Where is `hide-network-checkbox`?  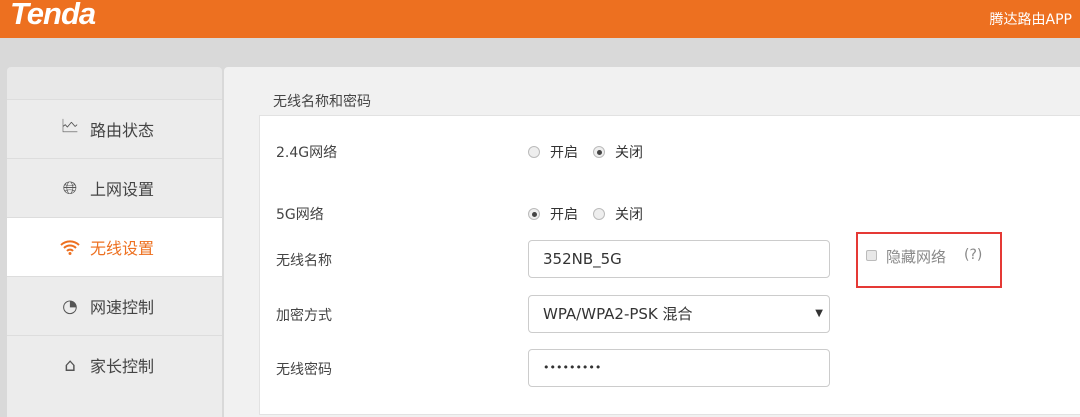
hide-network-checkbox is located at coordinates (871, 255).